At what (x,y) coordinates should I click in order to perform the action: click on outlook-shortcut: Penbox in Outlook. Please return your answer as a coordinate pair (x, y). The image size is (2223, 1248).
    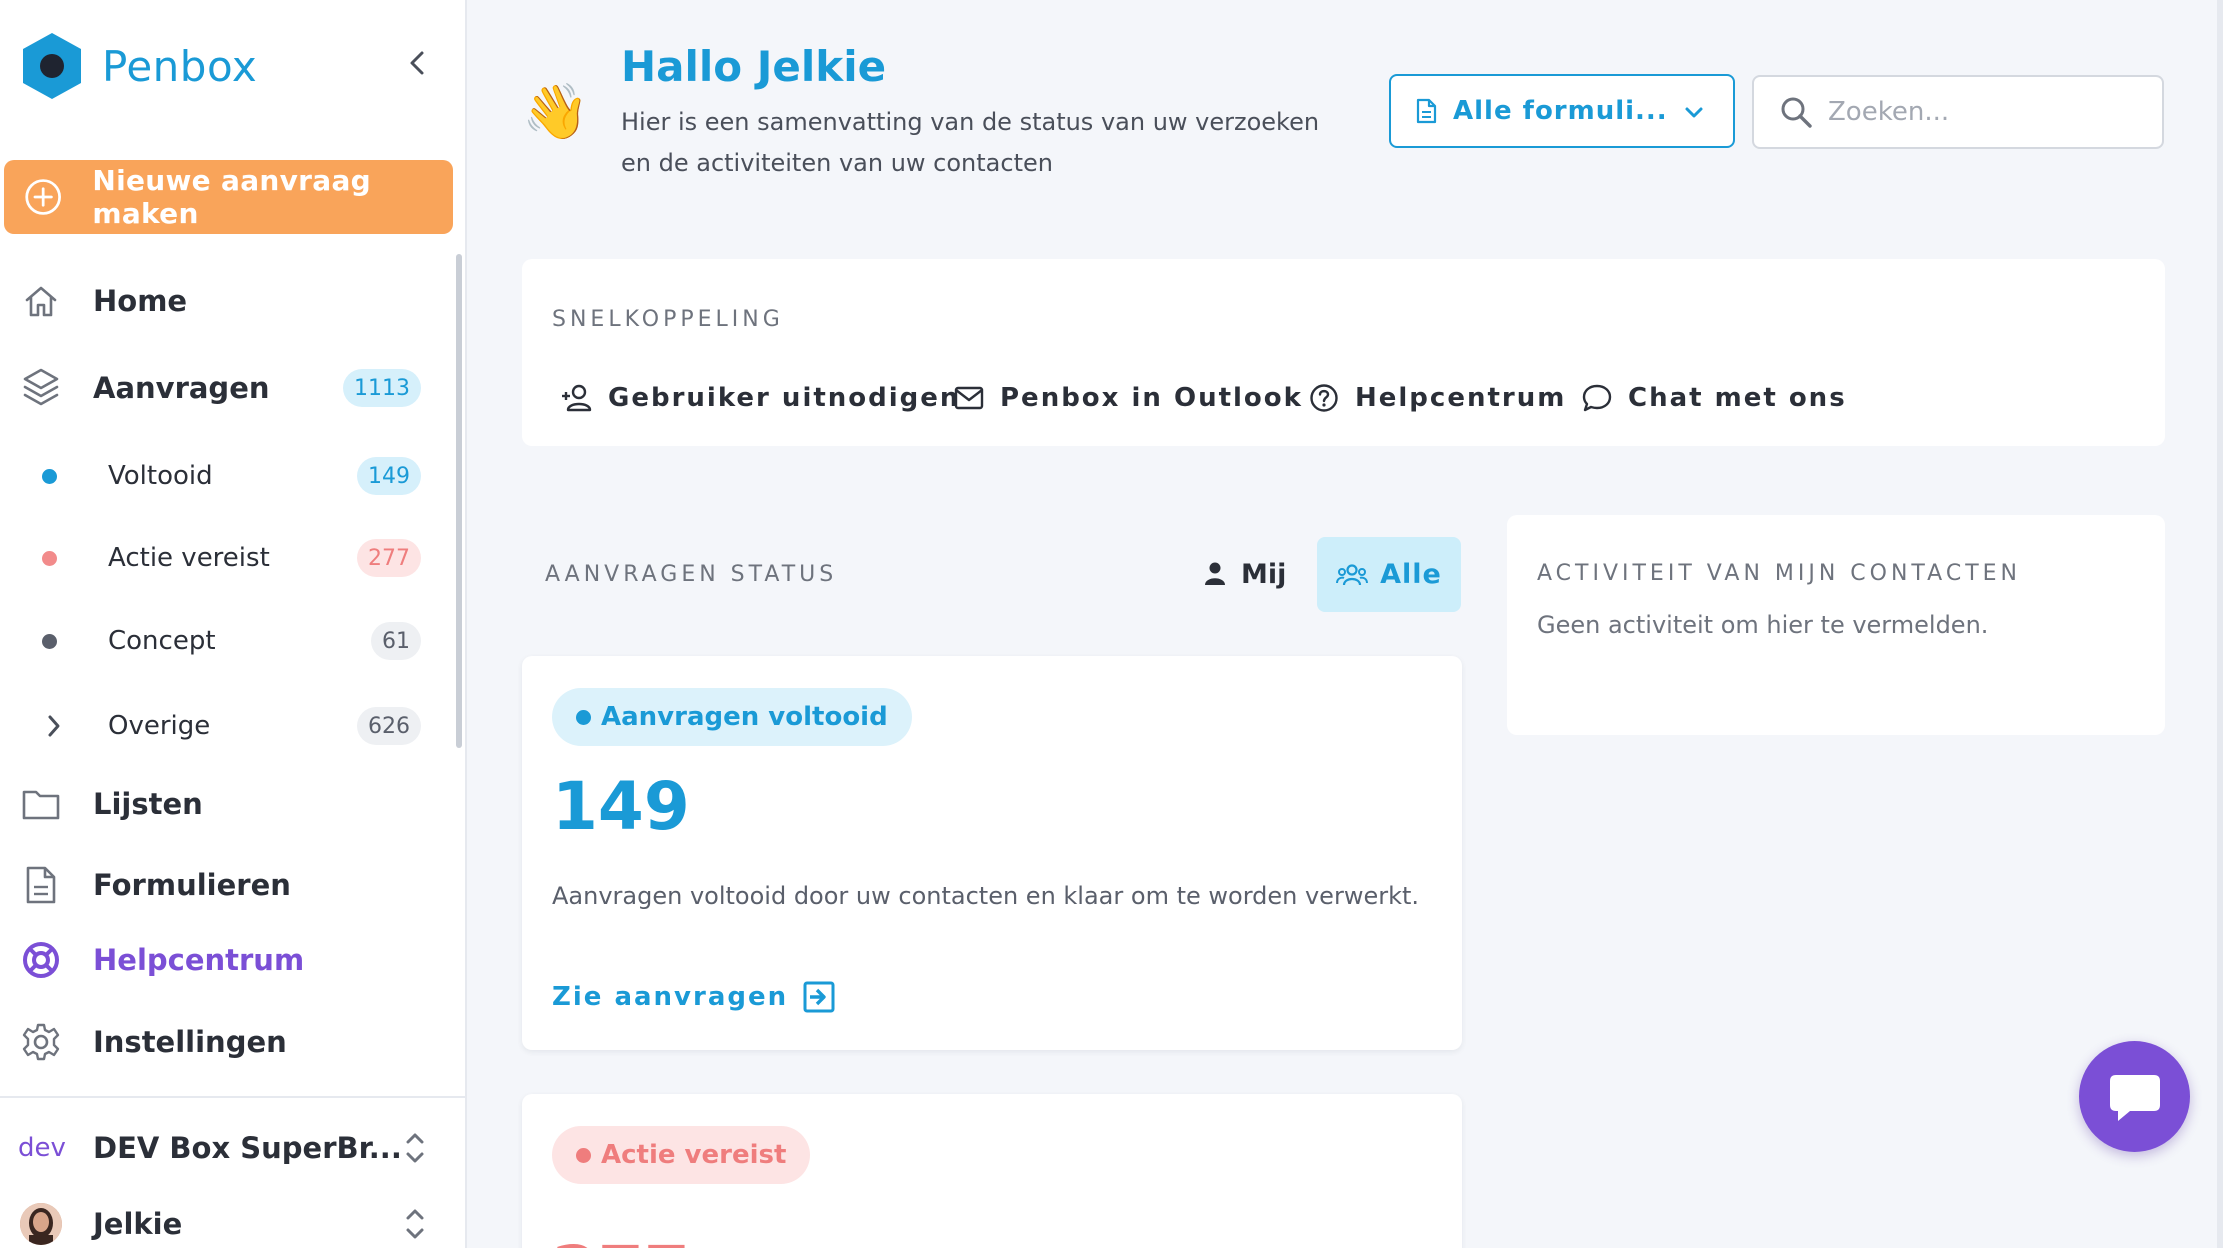
    Looking at the image, I should click on (1127, 398).